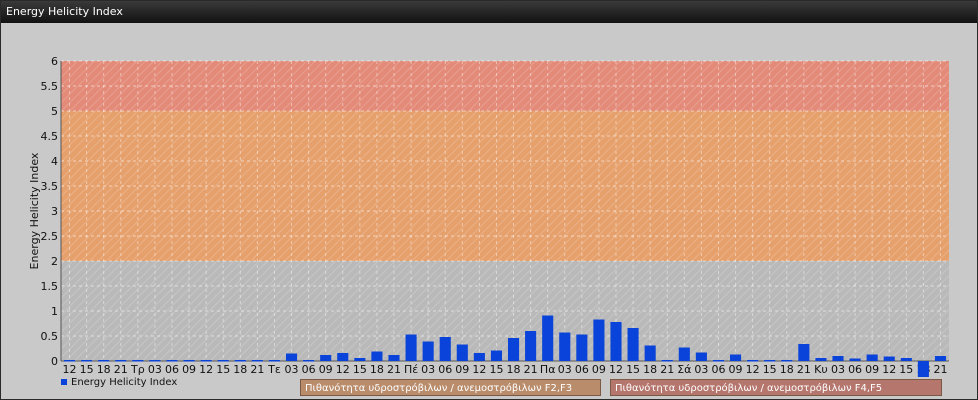  Describe the element at coordinates (54, 311) in the screenshot. I see `y-tick-label: 1` at that location.